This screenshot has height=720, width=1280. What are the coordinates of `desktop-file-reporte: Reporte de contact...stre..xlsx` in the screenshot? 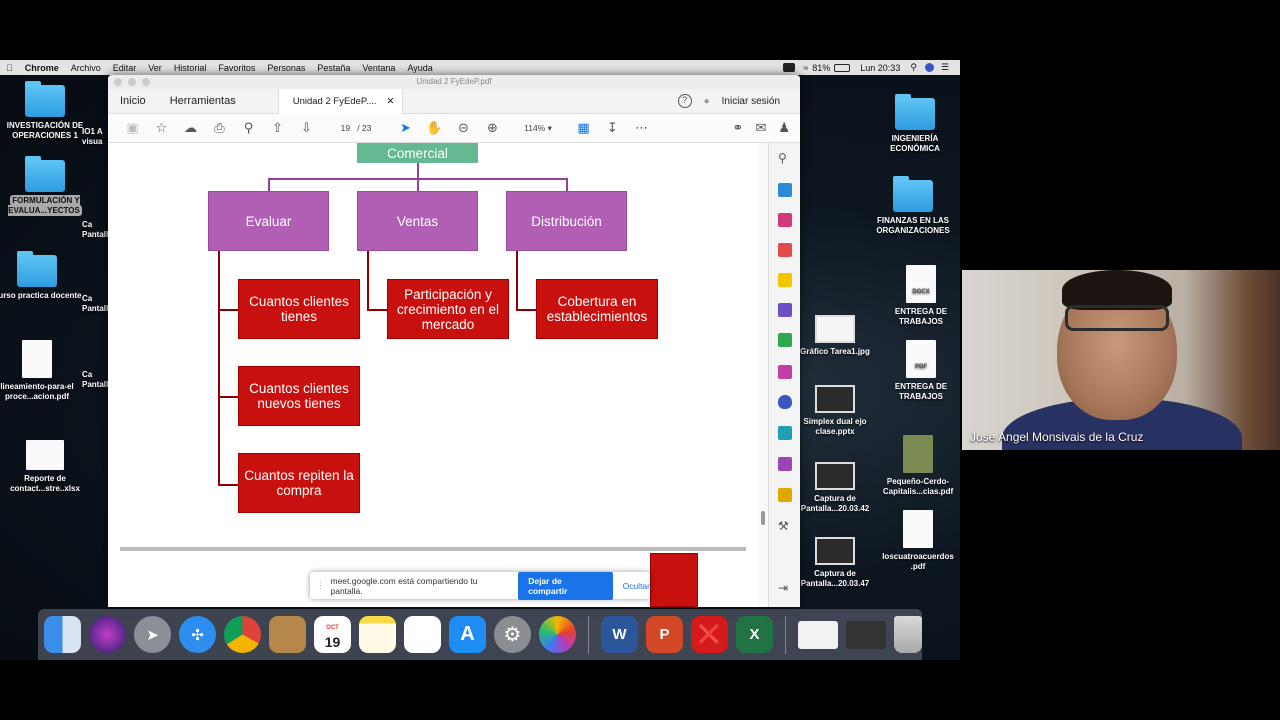 It's located at (45, 467).